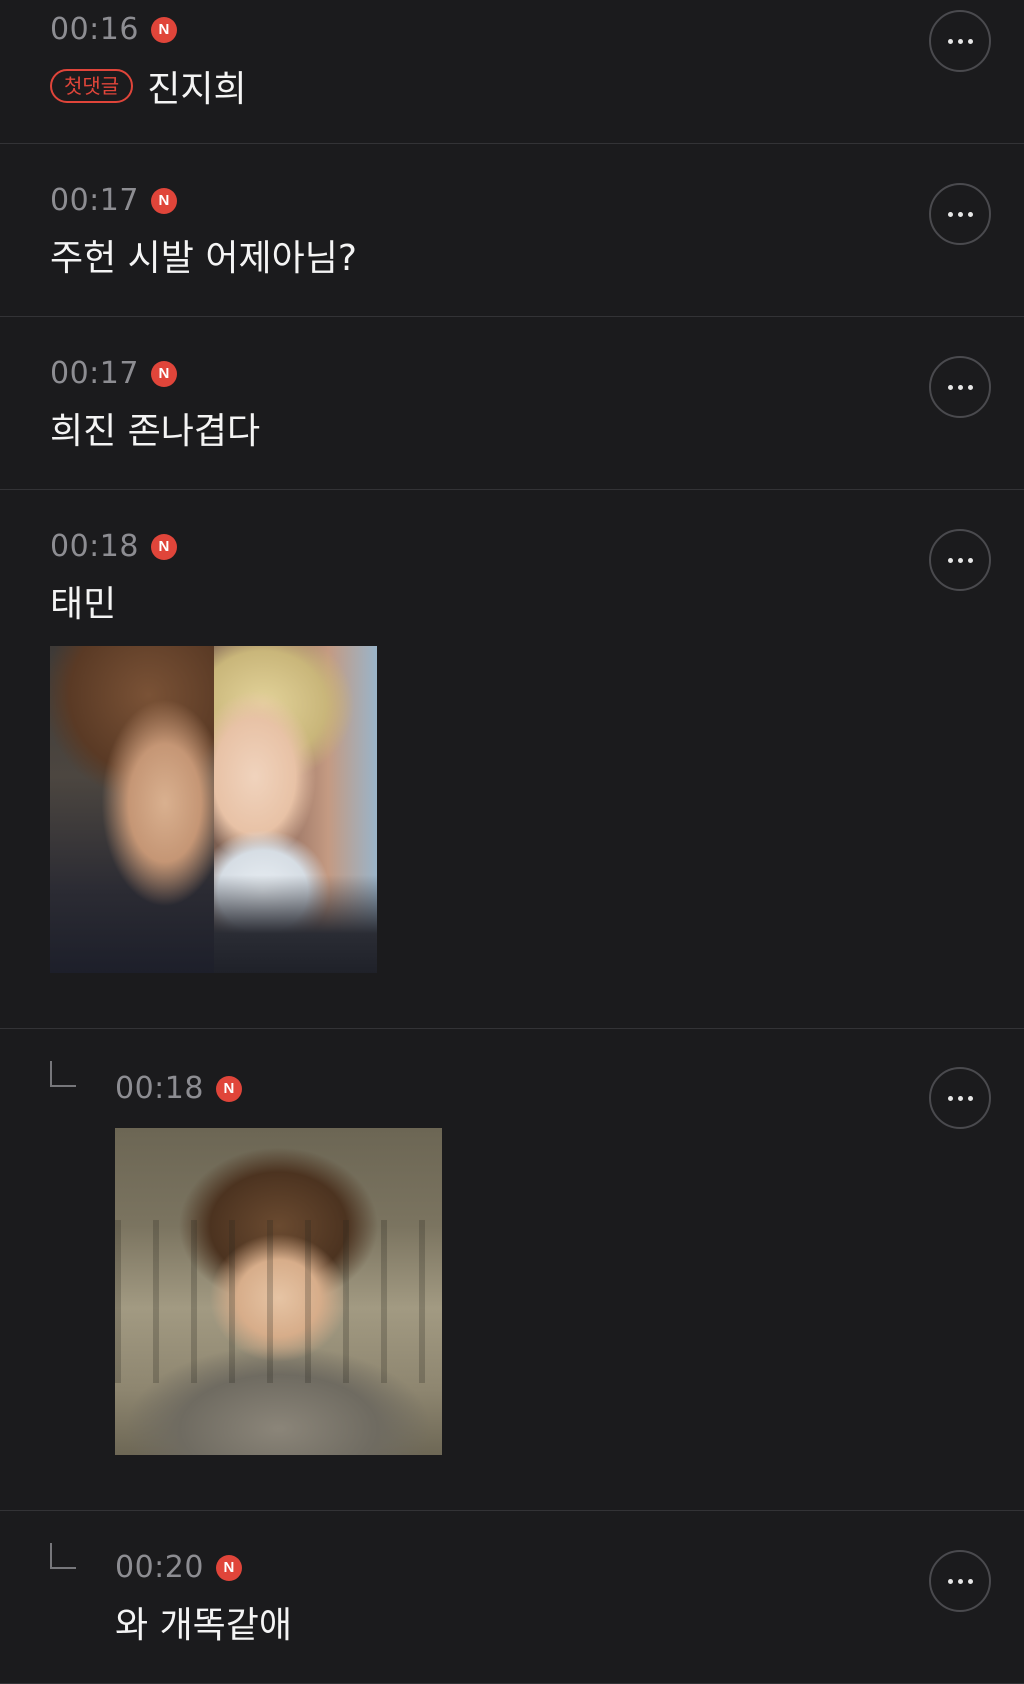  I want to click on first-comment-badge: 첫댓글, so click(92, 86).